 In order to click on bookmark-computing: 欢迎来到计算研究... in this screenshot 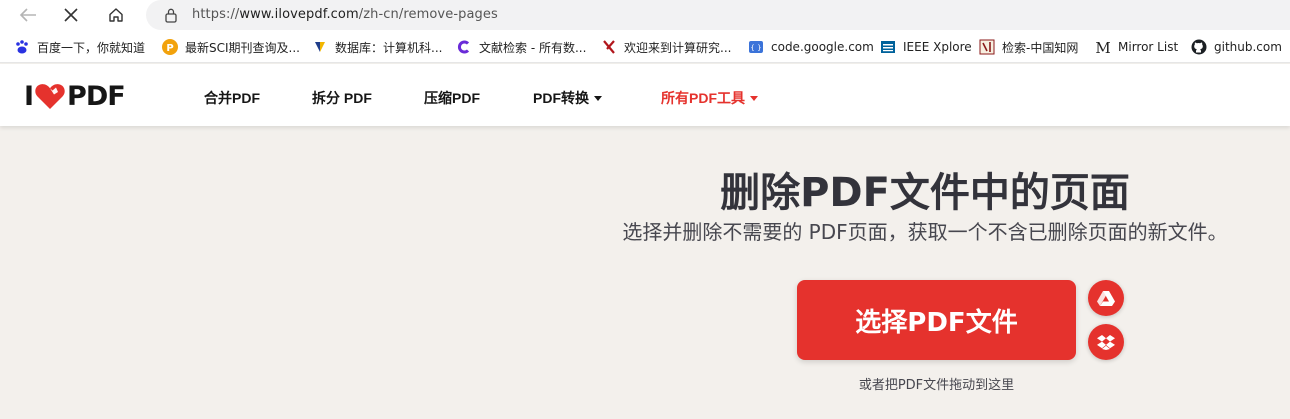, I will do `click(666, 47)`.